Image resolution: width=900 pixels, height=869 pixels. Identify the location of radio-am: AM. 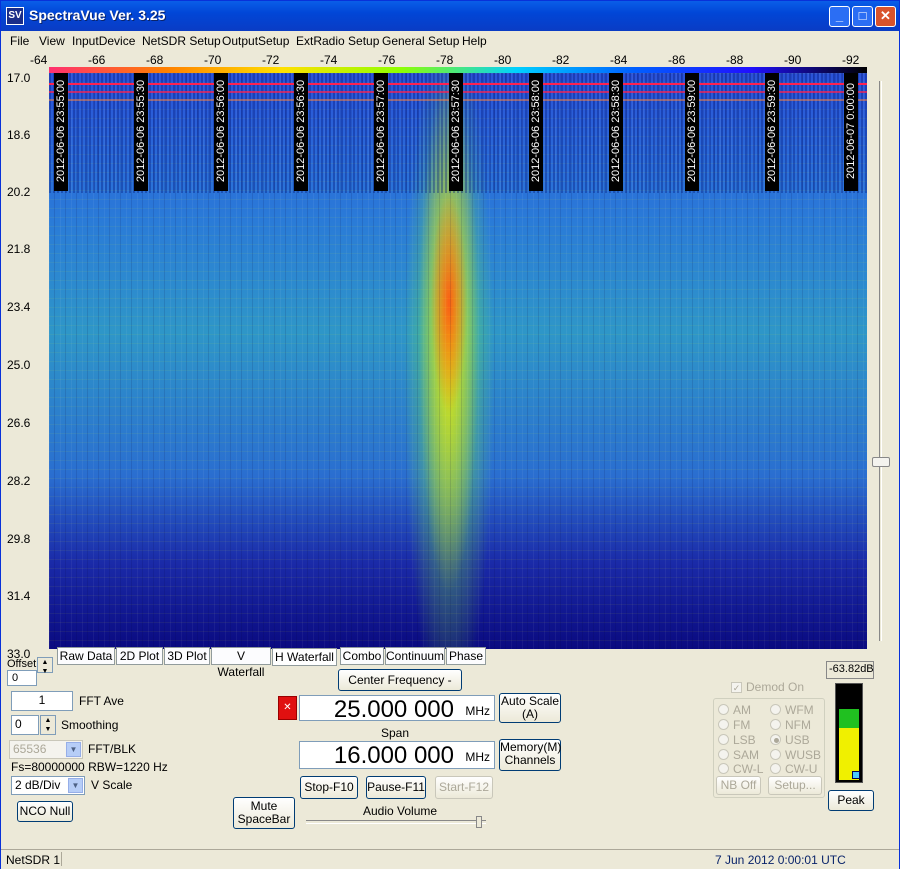
(734, 710).